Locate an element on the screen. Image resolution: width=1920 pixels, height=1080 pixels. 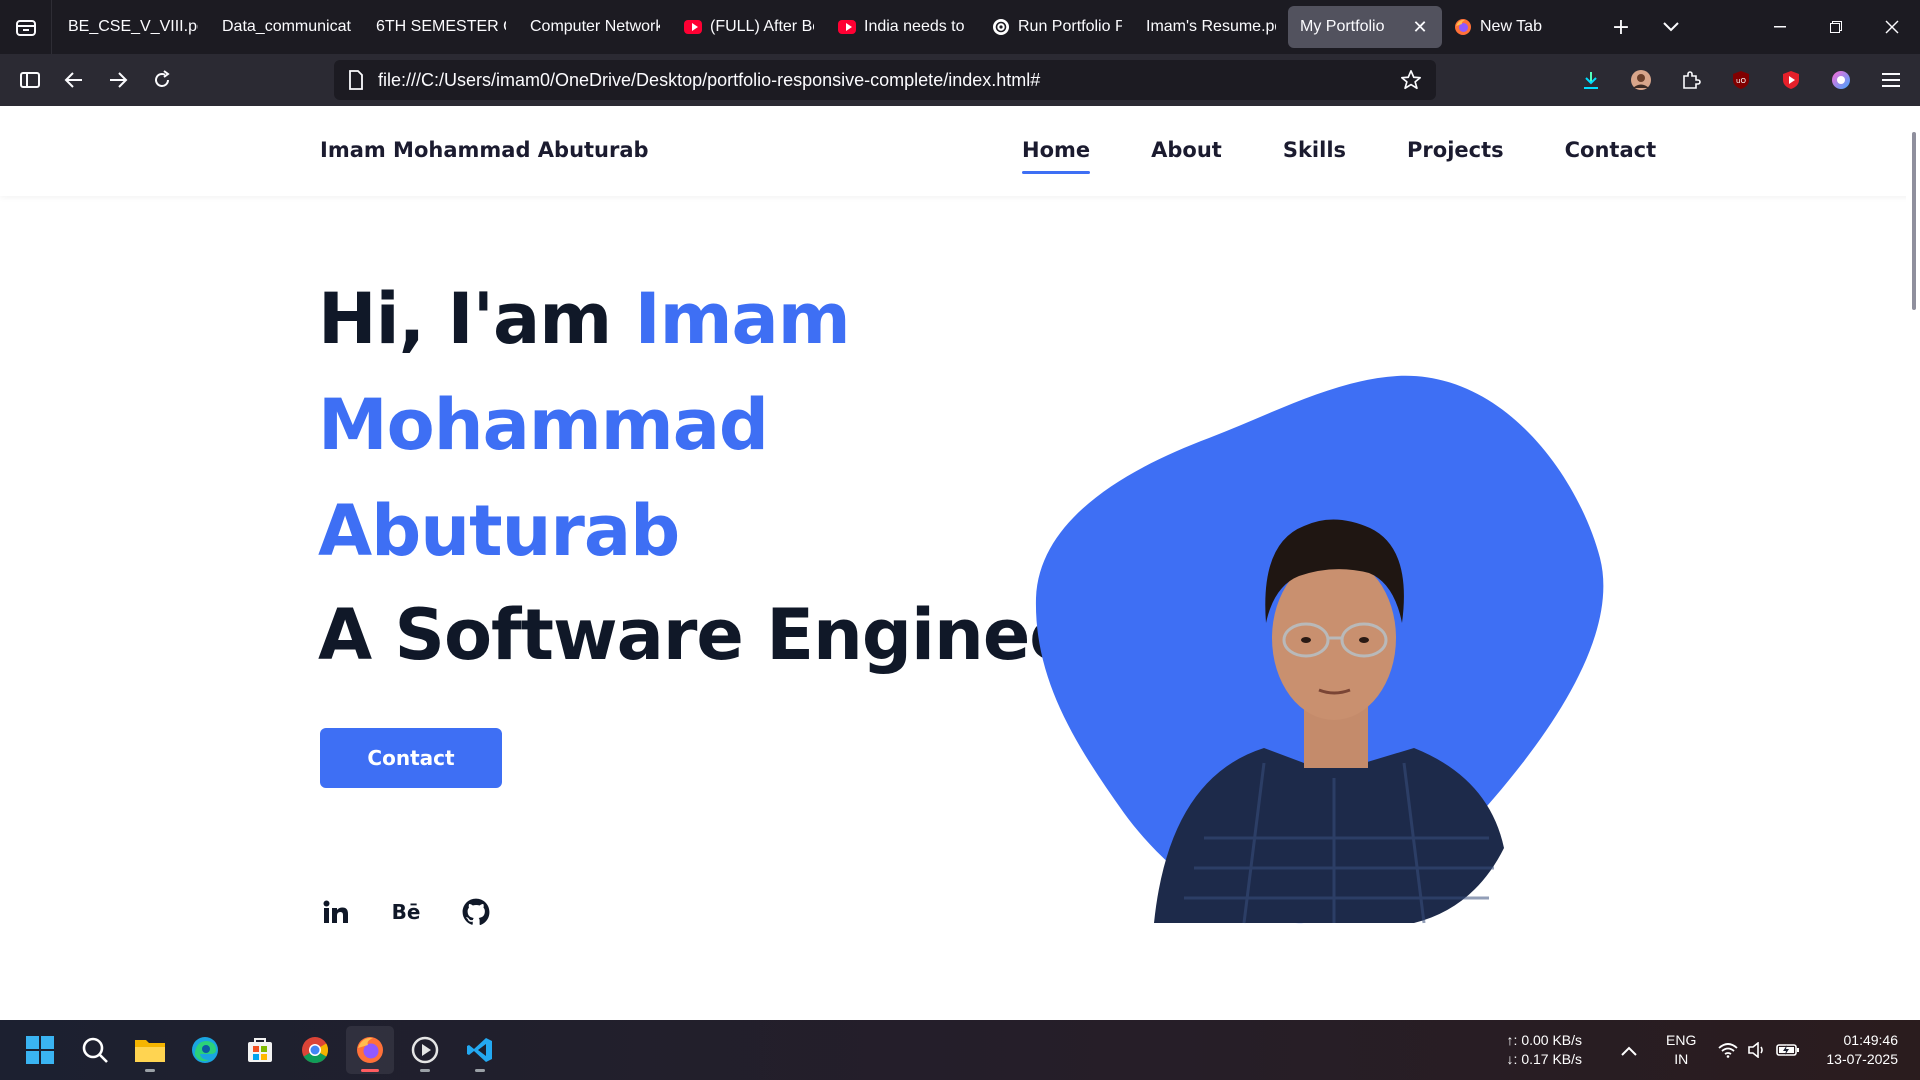
new-tab-button: + is located at coordinates (1621, 27).